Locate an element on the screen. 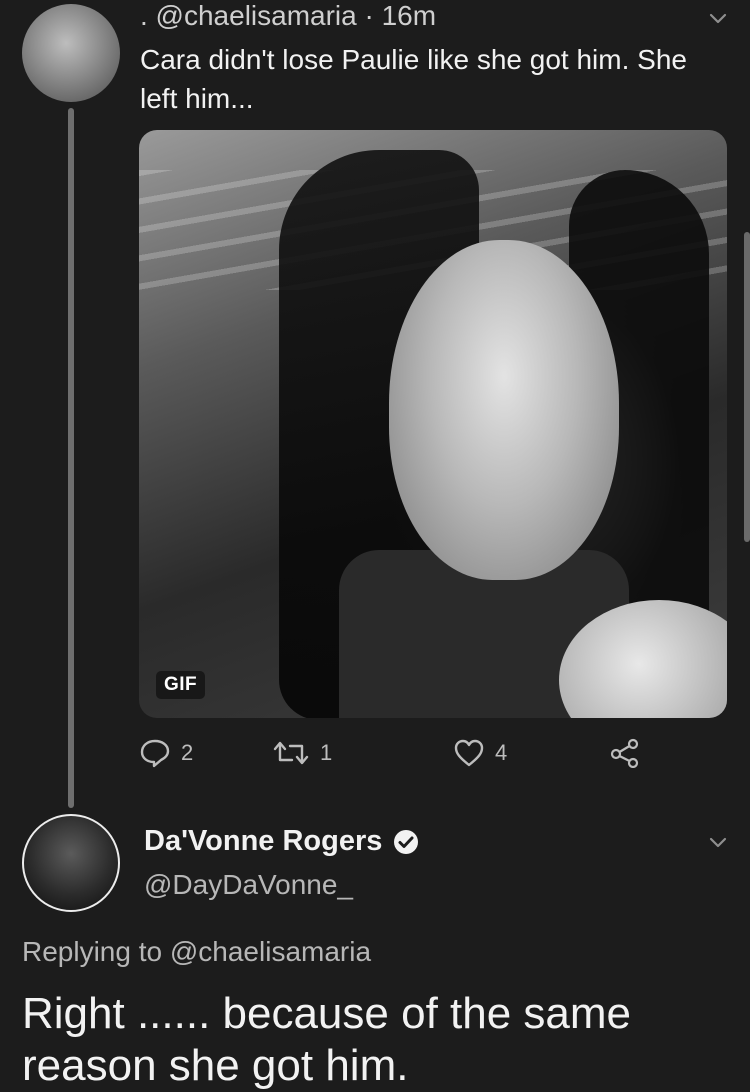  reply-count: 2 is located at coordinates (187, 752).